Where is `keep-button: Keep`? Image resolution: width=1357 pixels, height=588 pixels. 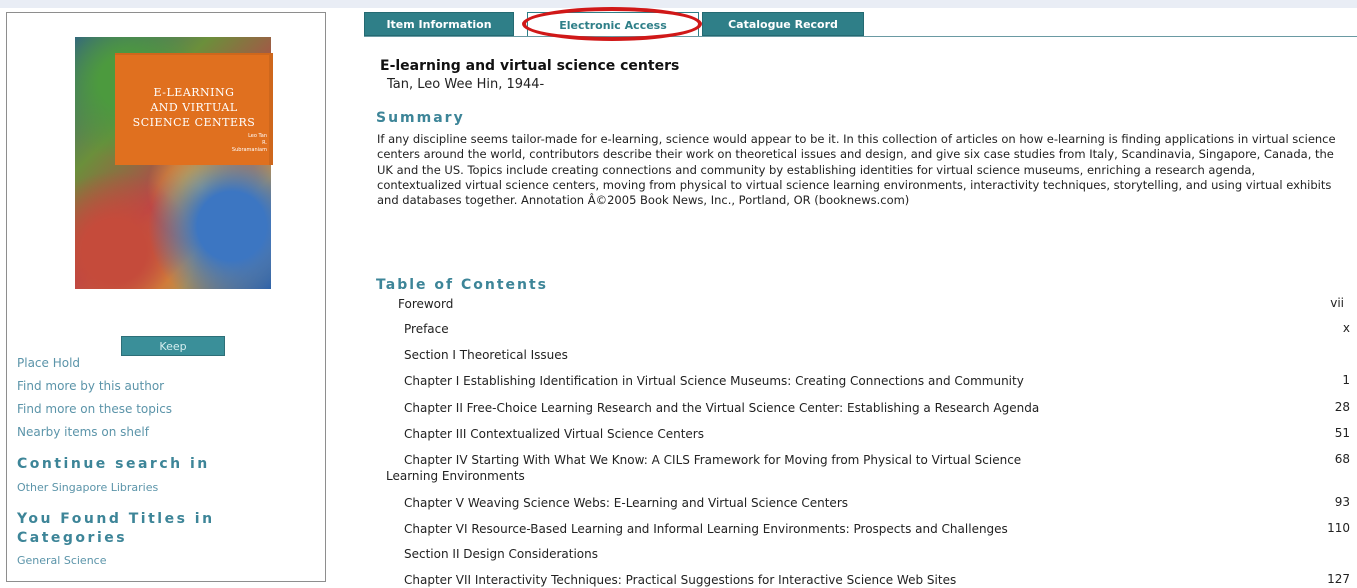
keep-button: Keep is located at coordinates (173, 346).